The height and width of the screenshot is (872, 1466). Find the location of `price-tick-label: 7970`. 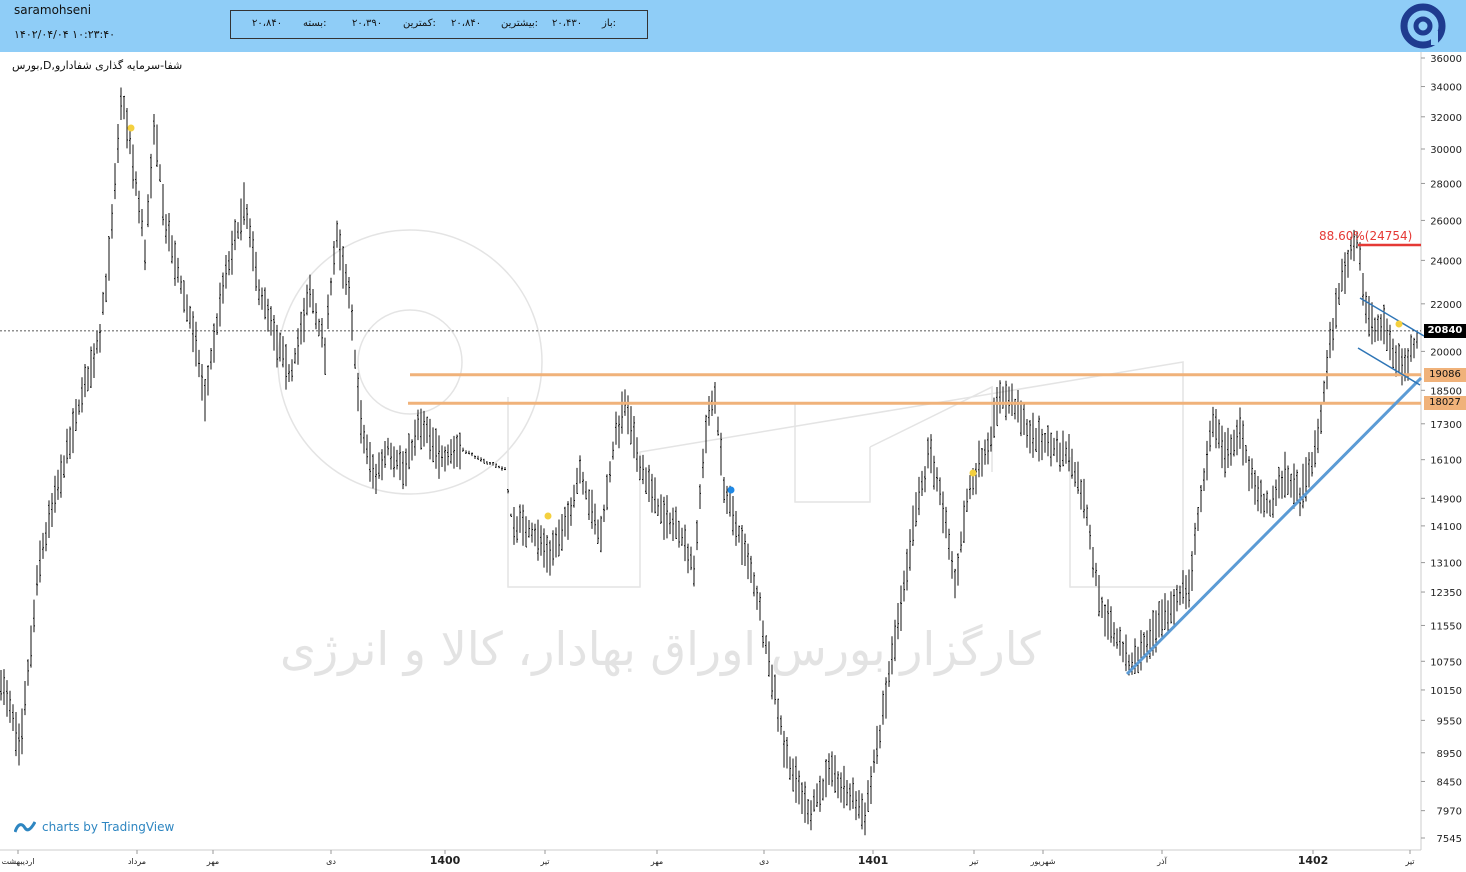

price-tick-label: 7970 is located at coordinates (1449, 812).